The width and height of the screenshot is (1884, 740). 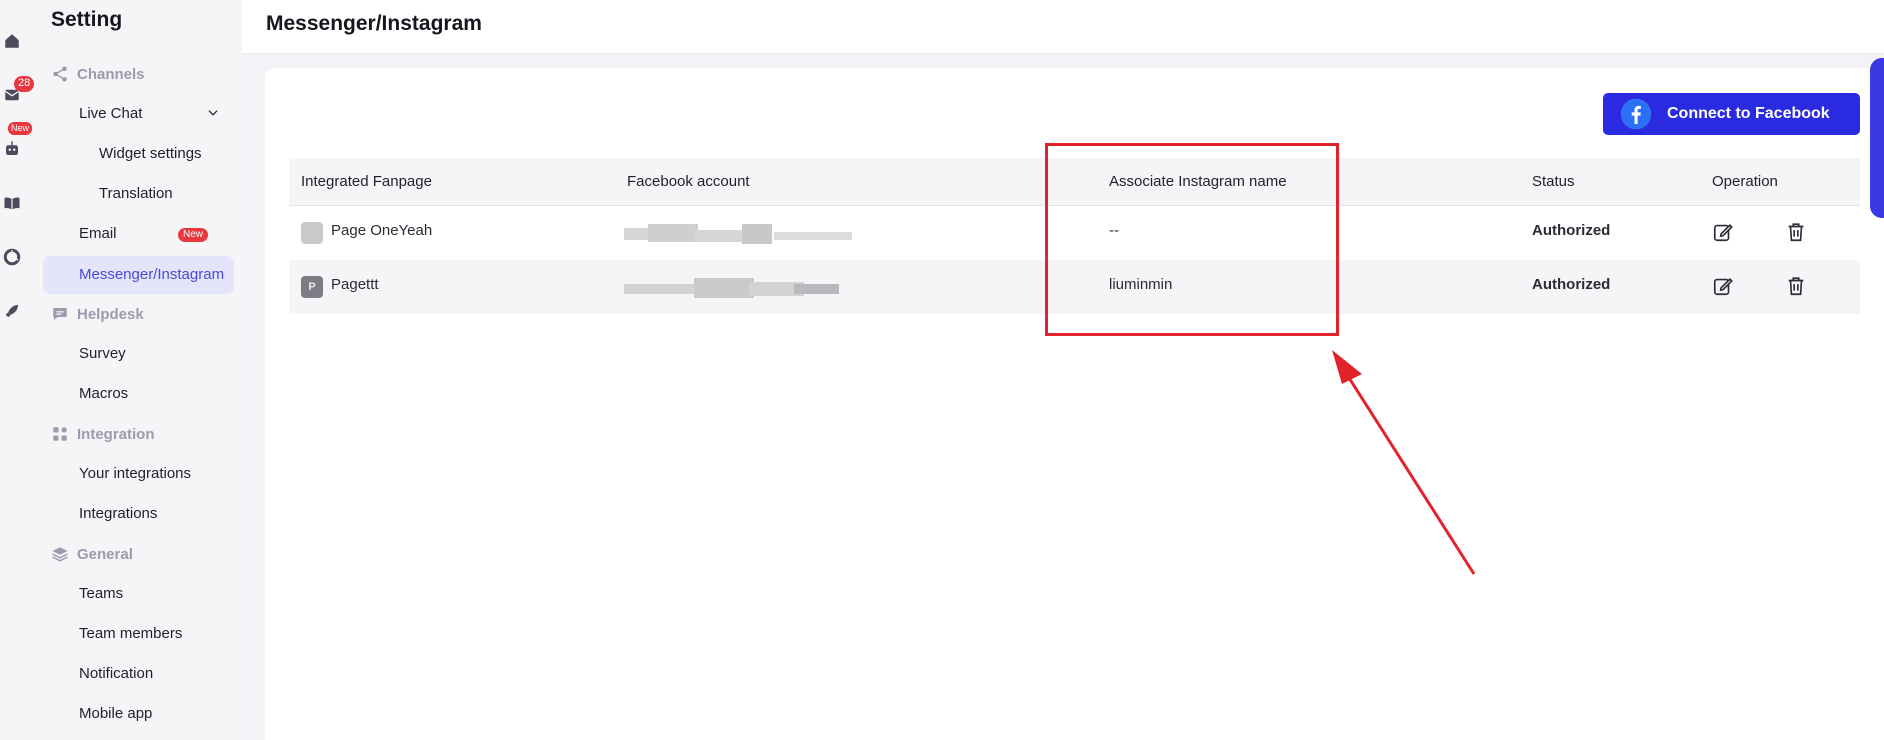 What do you see at coordinates (213, 113) in the screenshot?
I see `chevron-down-icon` at bounding box center [213, 113].